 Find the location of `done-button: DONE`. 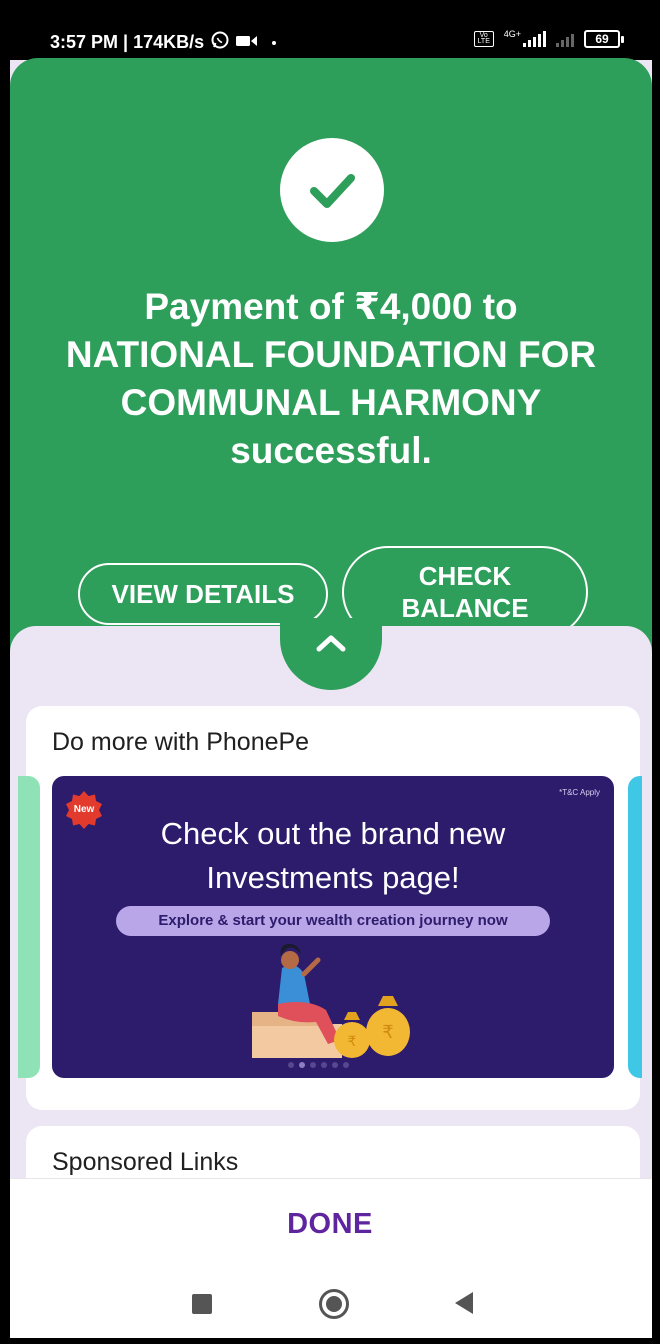

done-button: DONE is located at coordinates (330, 1224).